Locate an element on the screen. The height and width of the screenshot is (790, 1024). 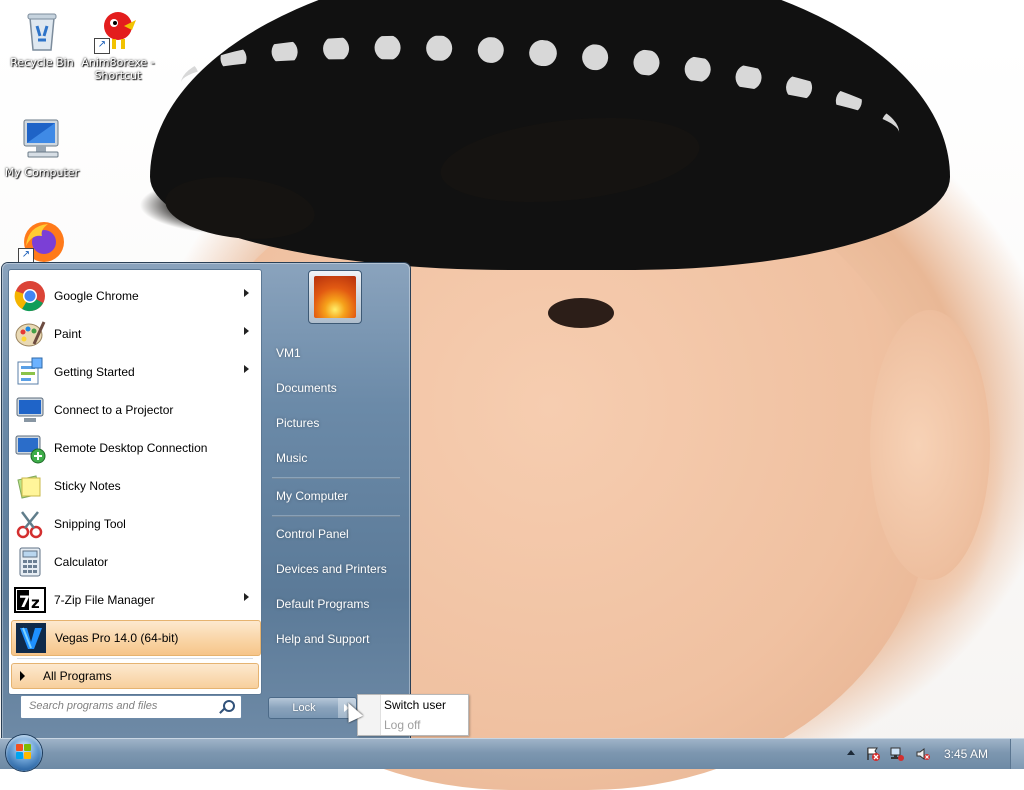
search-input is located at coordinates (120, 706).